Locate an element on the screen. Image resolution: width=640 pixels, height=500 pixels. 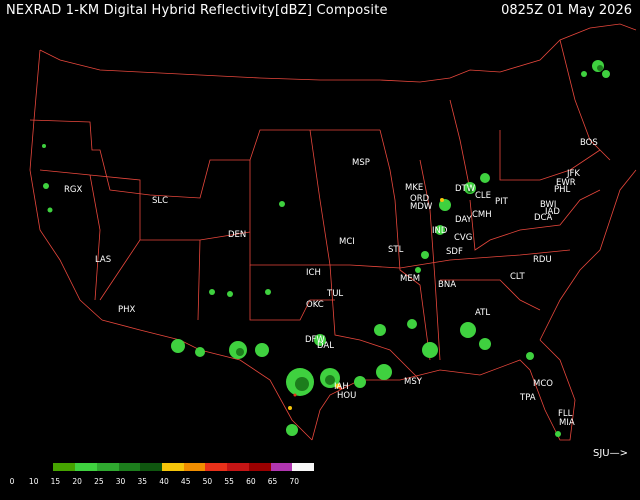
site-label: RDU is located at coordinates (542, 260).